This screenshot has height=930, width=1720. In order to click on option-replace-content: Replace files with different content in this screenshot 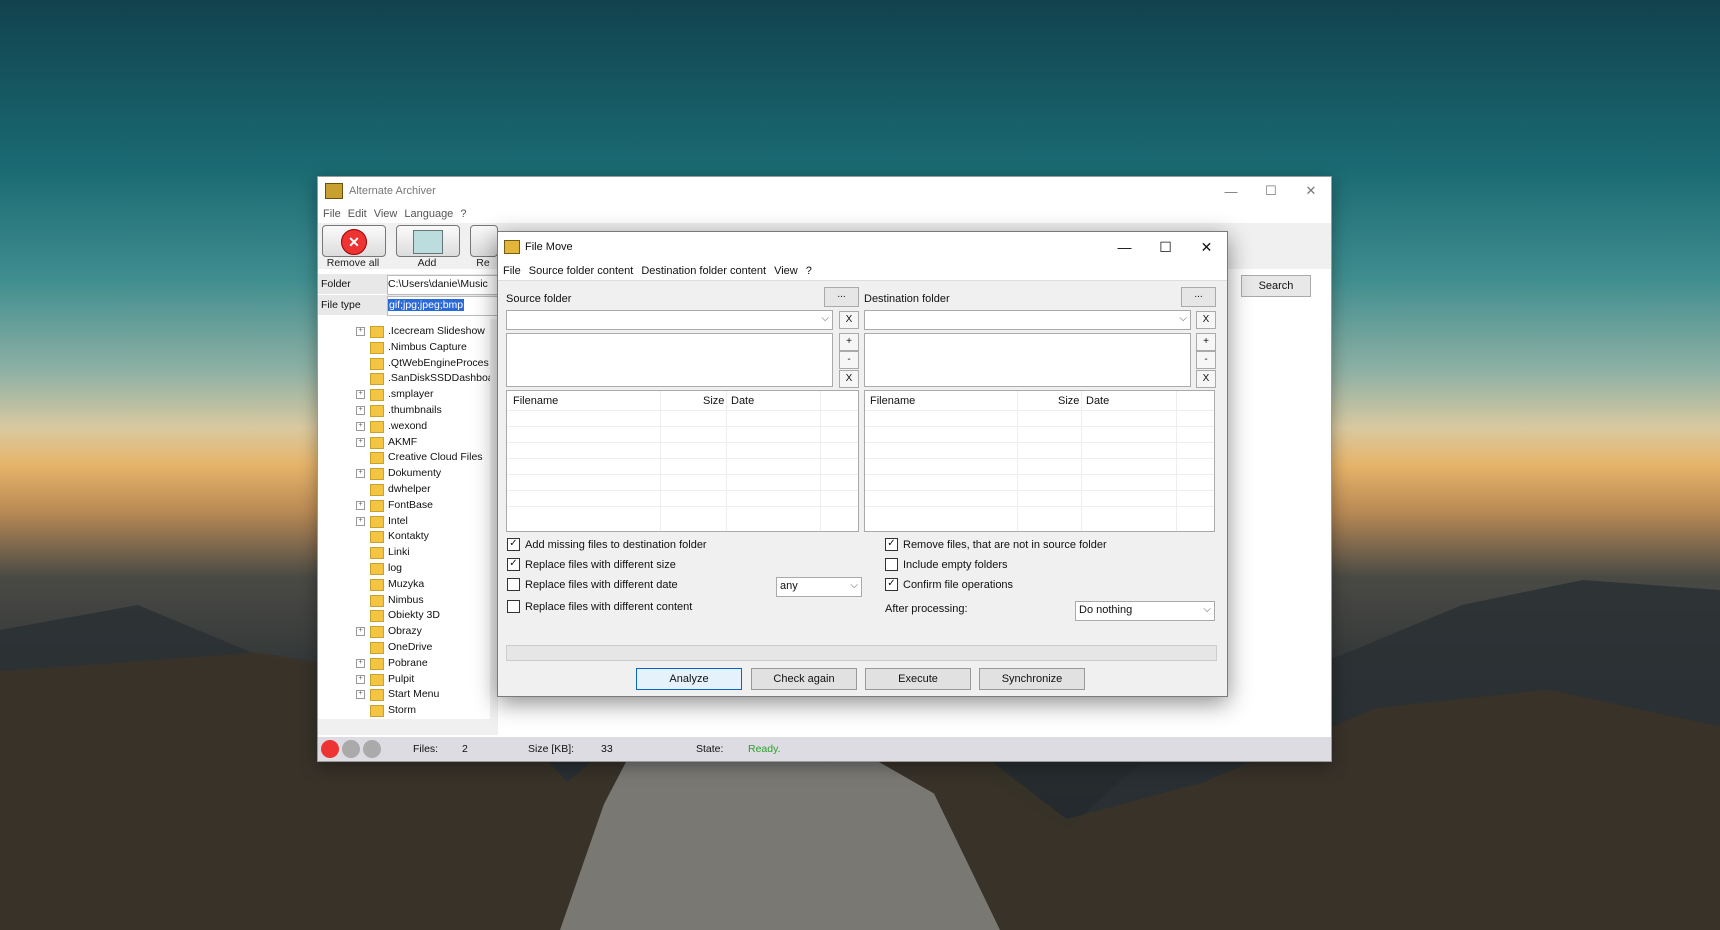, I will do `click(599, 606)`.